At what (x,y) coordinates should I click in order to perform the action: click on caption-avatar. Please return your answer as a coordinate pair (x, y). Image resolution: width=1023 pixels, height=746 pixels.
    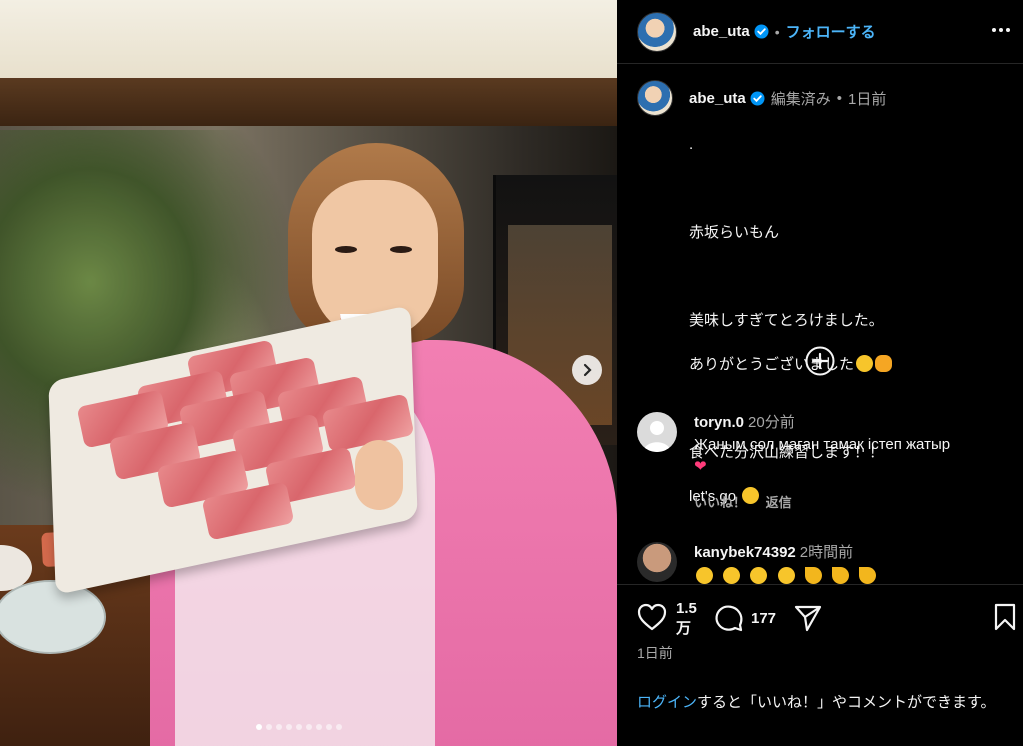
    Looking at the image, I should click on (655, 98).